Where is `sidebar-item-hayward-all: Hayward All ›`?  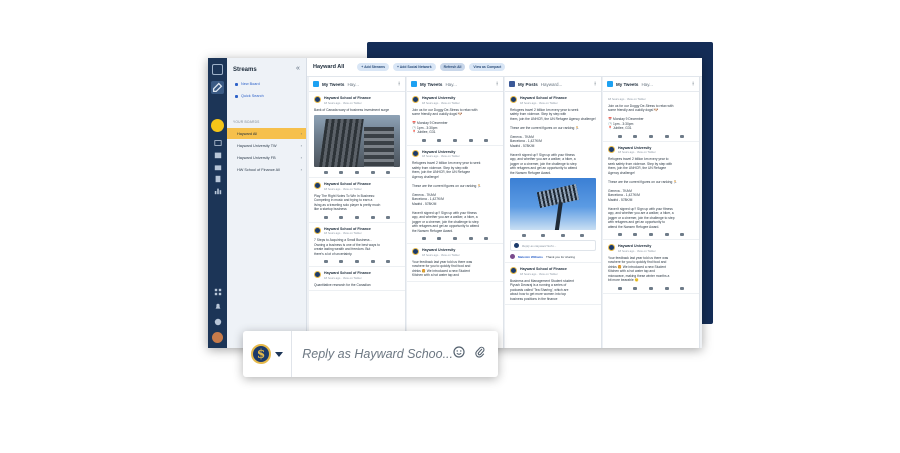
sidebar-item-hayward-all: Hayward All › is located at coordinates (266, 133).